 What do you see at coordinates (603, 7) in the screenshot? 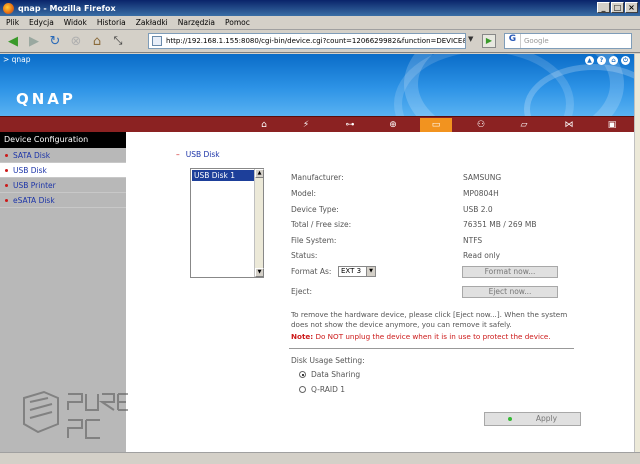
I see `minimize-button: _` at bounding box center [603, 7].